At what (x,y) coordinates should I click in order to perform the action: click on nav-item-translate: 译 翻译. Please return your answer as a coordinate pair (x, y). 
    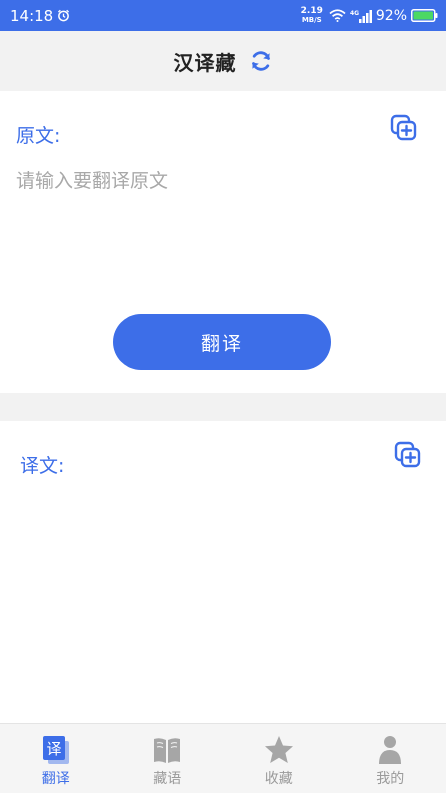
    Looking at the image, I should click on (56, 758).